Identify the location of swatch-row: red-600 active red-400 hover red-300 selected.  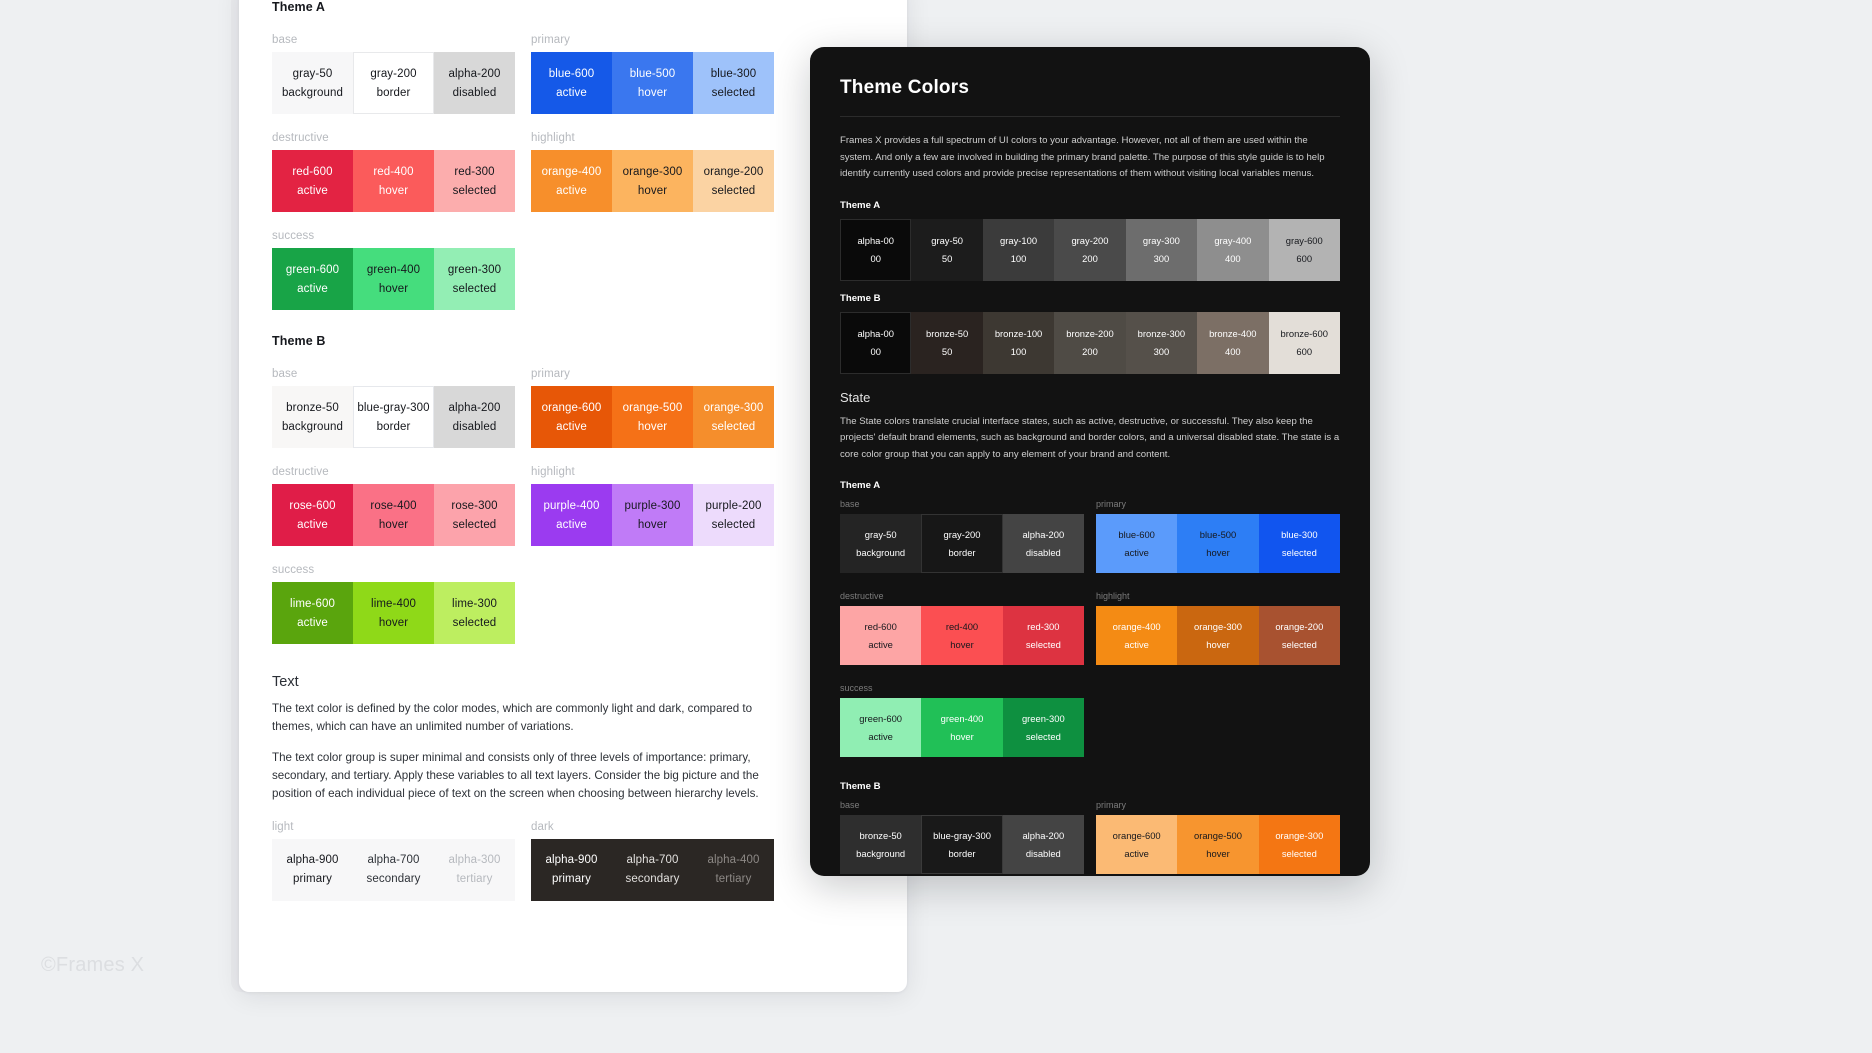
(393, 181).